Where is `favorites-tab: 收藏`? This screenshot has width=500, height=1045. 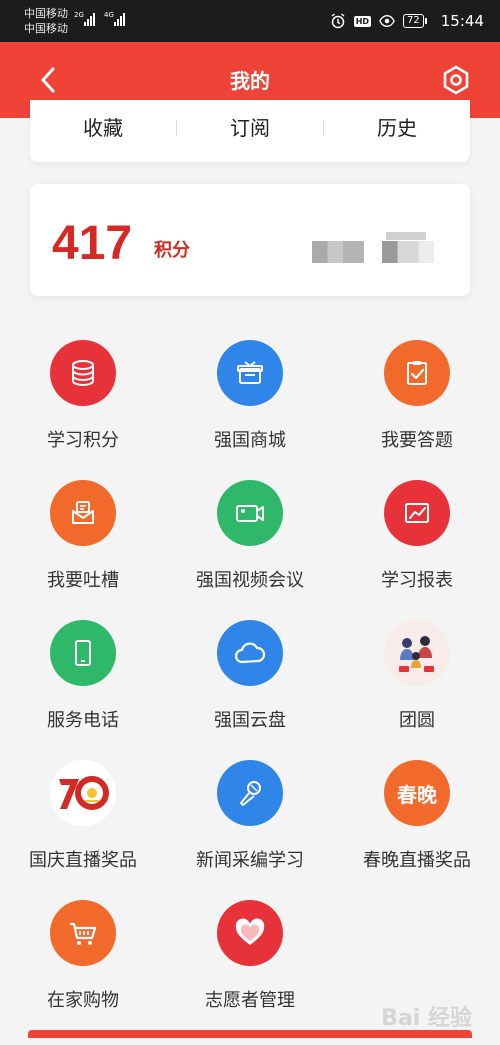 favorites-tab: 收藏 is located at coordinates (103, 126).